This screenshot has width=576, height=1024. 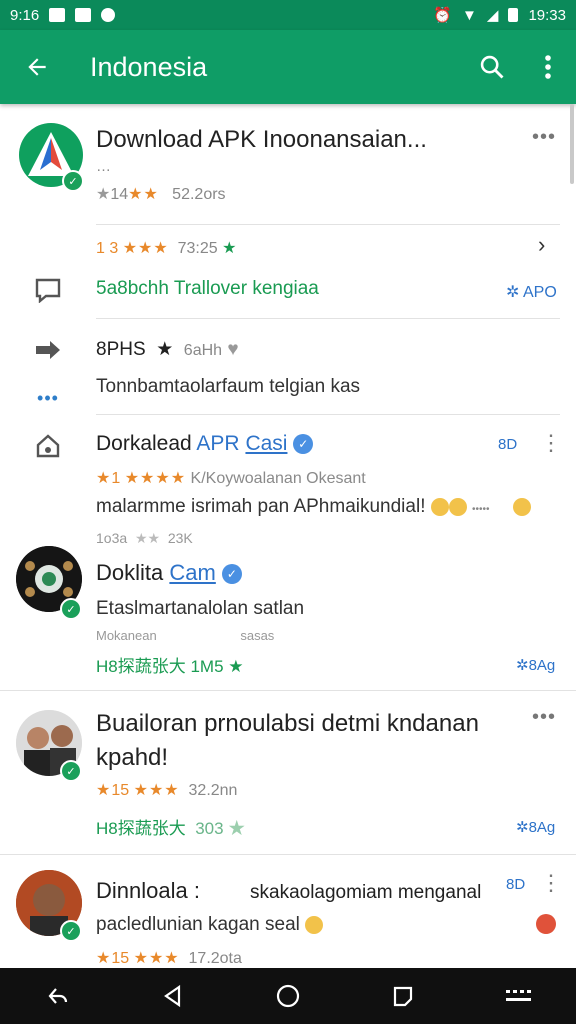 I want to click on post-author: Dinnloala :, so click(x=148, y=891).